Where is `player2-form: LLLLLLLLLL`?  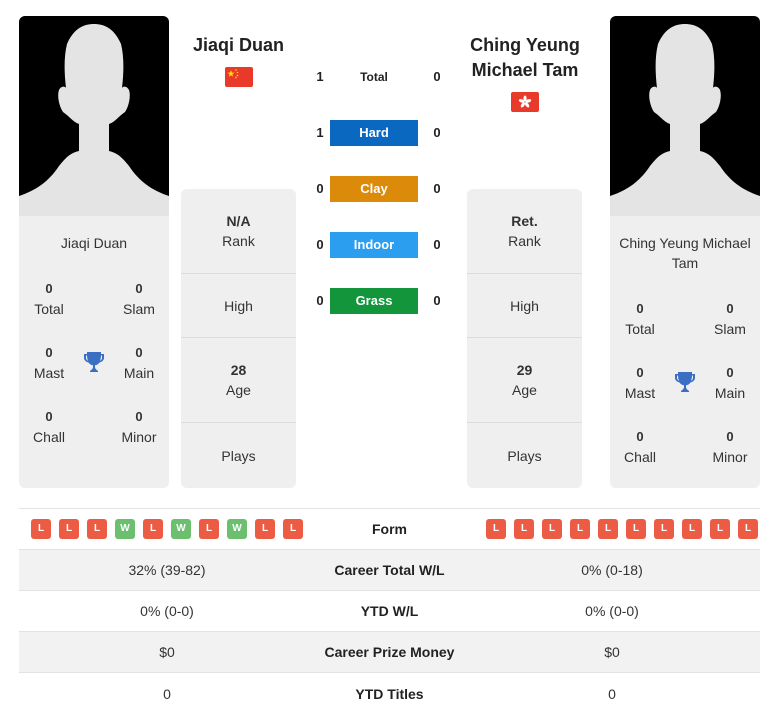 player2-form: LLLLLLLLLL is located at coordinates (612, 529).